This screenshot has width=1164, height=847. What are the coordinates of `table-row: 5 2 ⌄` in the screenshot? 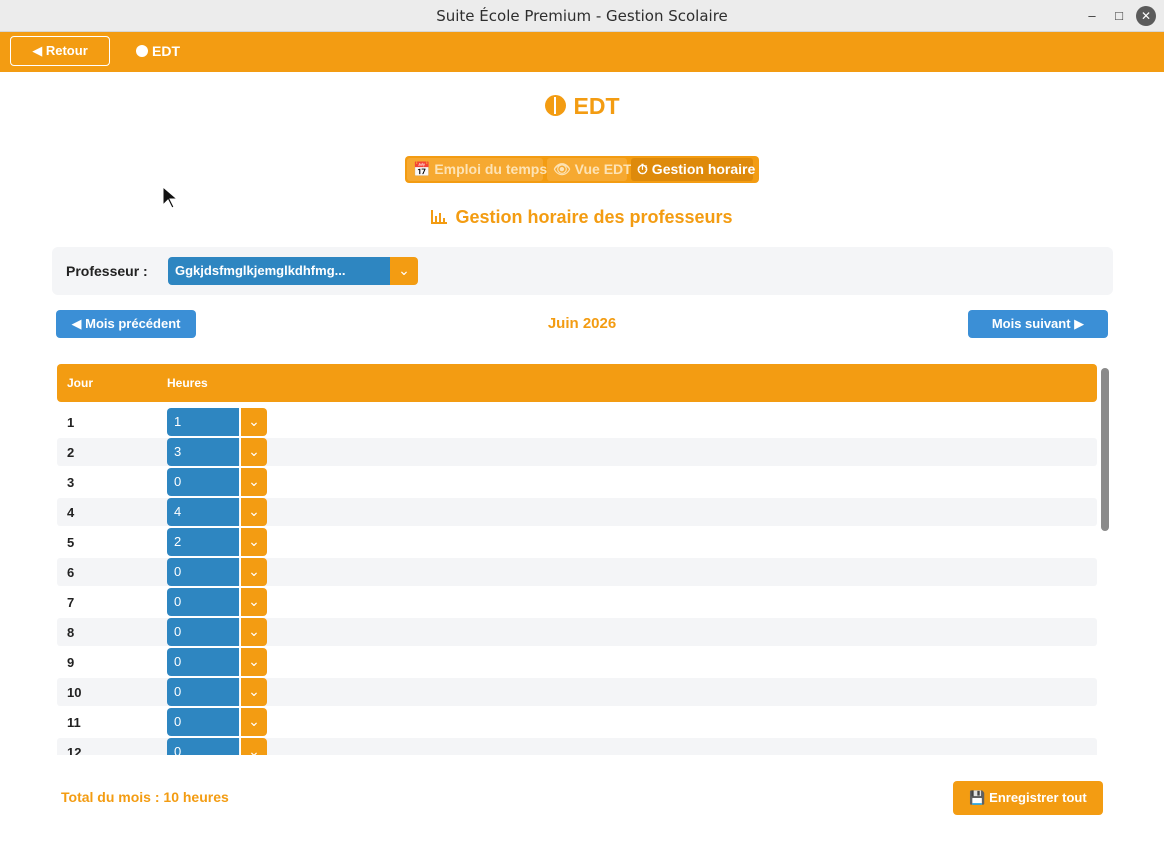 It's located at (577, 542).